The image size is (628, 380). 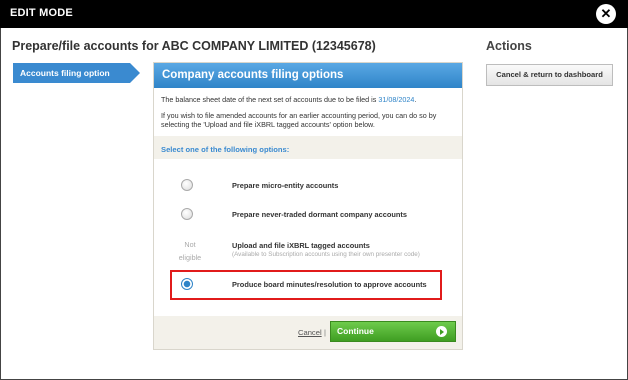 What do you see at coordinates (301, 245) in the screenshot?
I see `option-label: Upload and file iXBRL tagged accounts` at bounding box center [301, 245].